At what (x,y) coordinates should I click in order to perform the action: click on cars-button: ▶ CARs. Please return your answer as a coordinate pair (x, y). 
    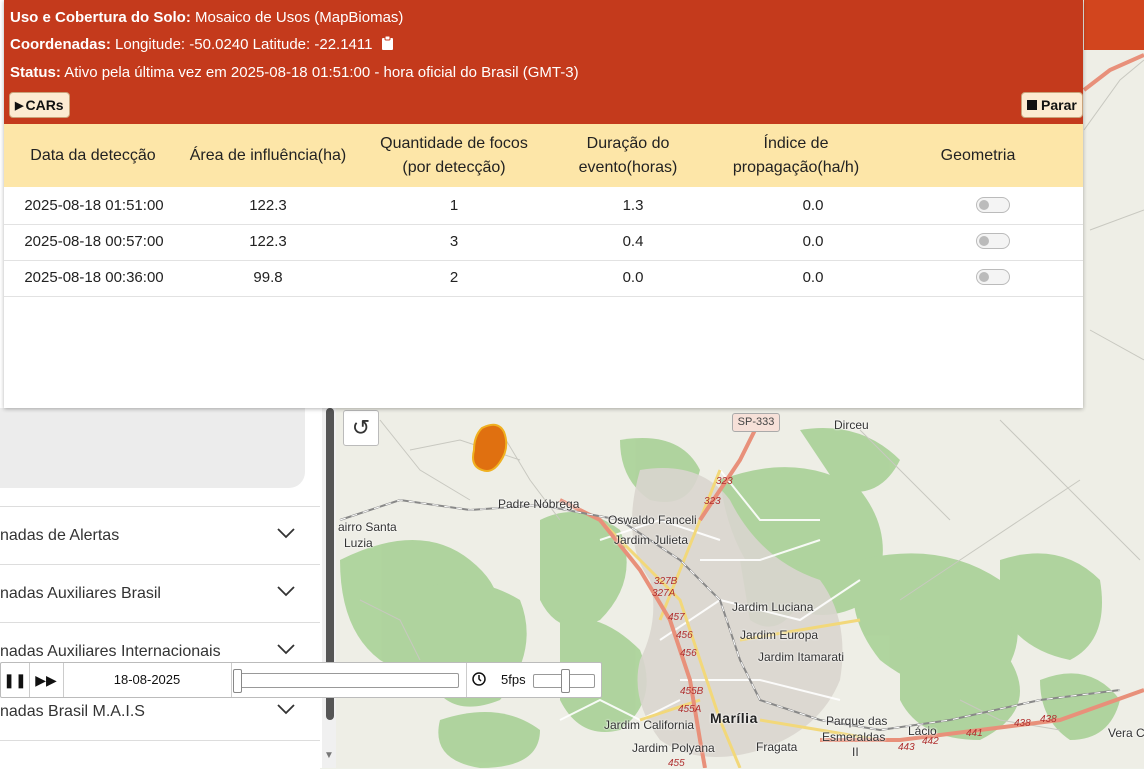
    Looking at the image, I should click on (39, 105).